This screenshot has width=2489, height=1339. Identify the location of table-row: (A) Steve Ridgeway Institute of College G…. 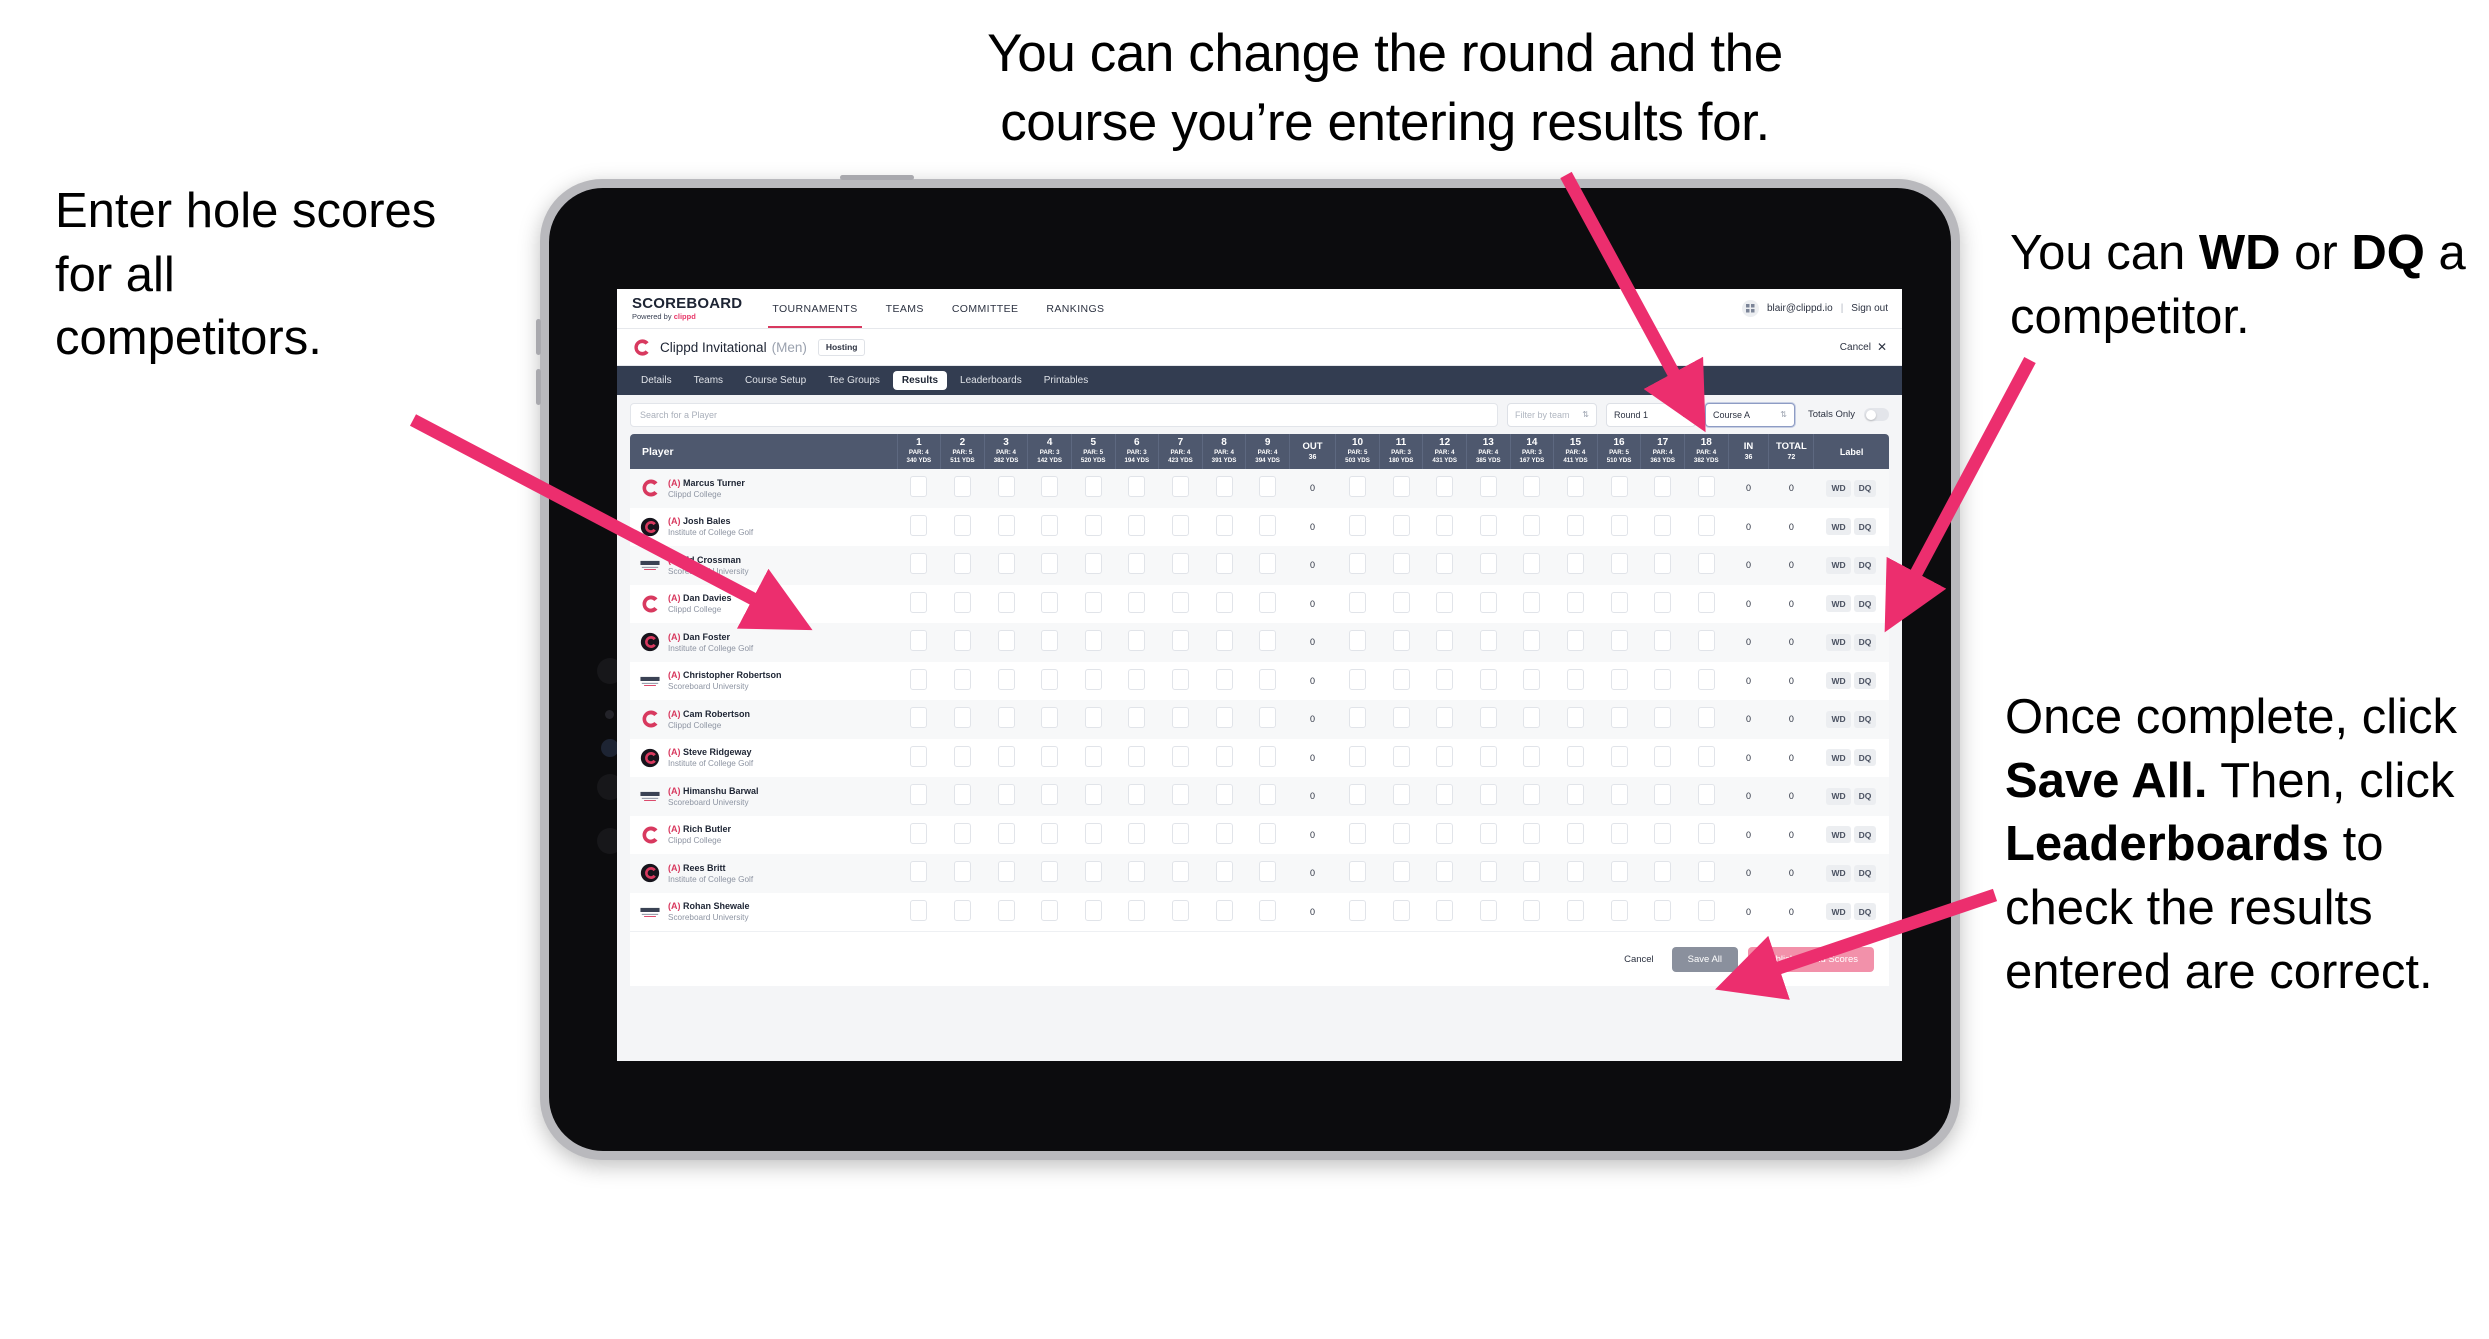
(1259, 758).